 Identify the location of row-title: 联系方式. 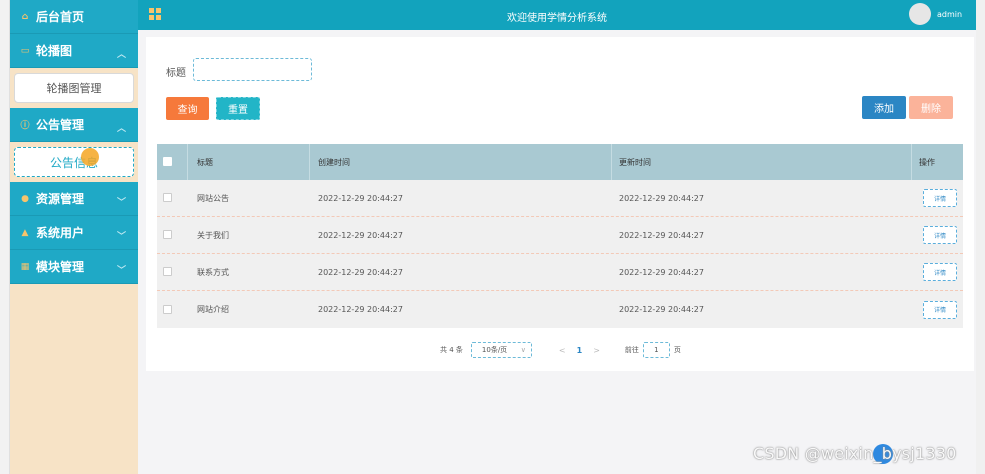
(213, 272).